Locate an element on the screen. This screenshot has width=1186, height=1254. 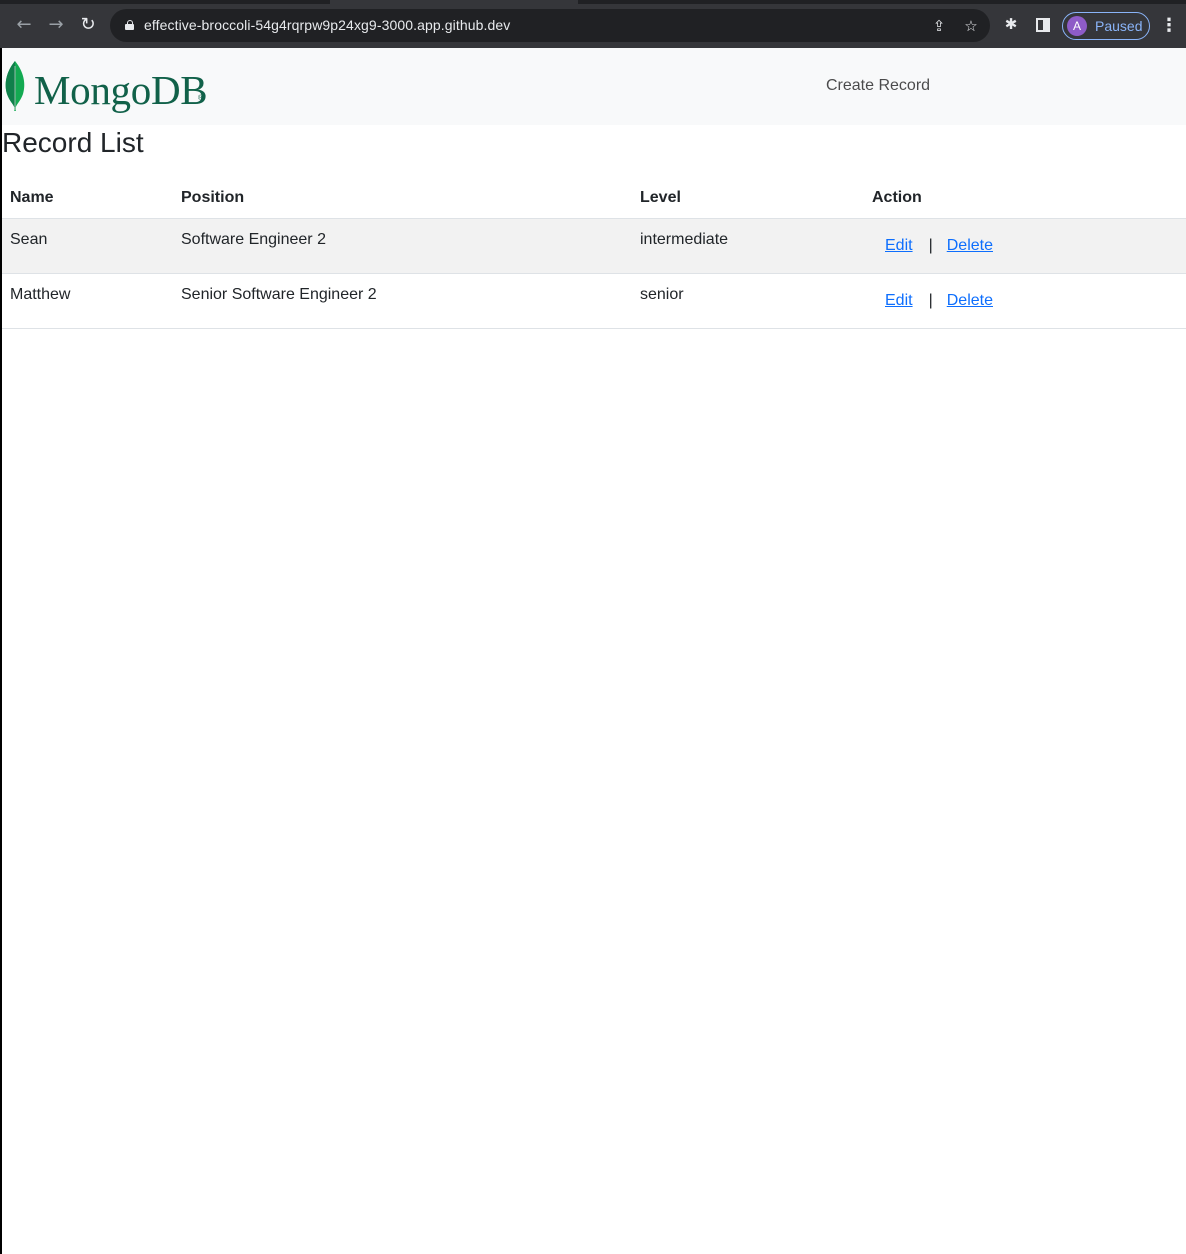
back-arrow-icon: ← is located at coordinates (24, 25).